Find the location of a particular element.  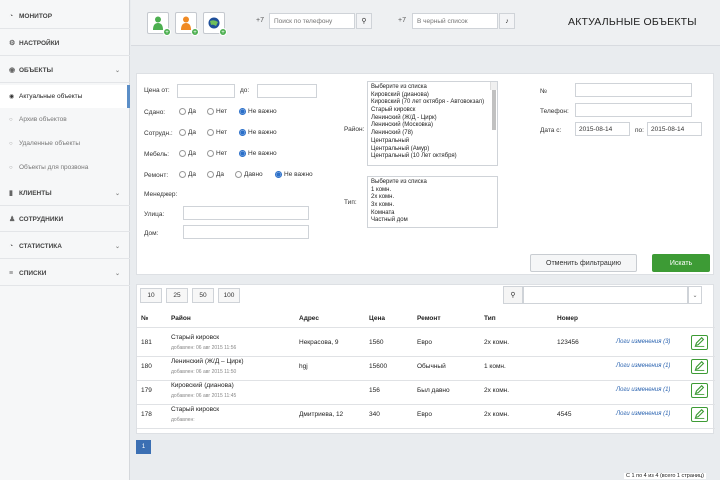

page-size-100-button: 100 is located at coordinates (229, 295).